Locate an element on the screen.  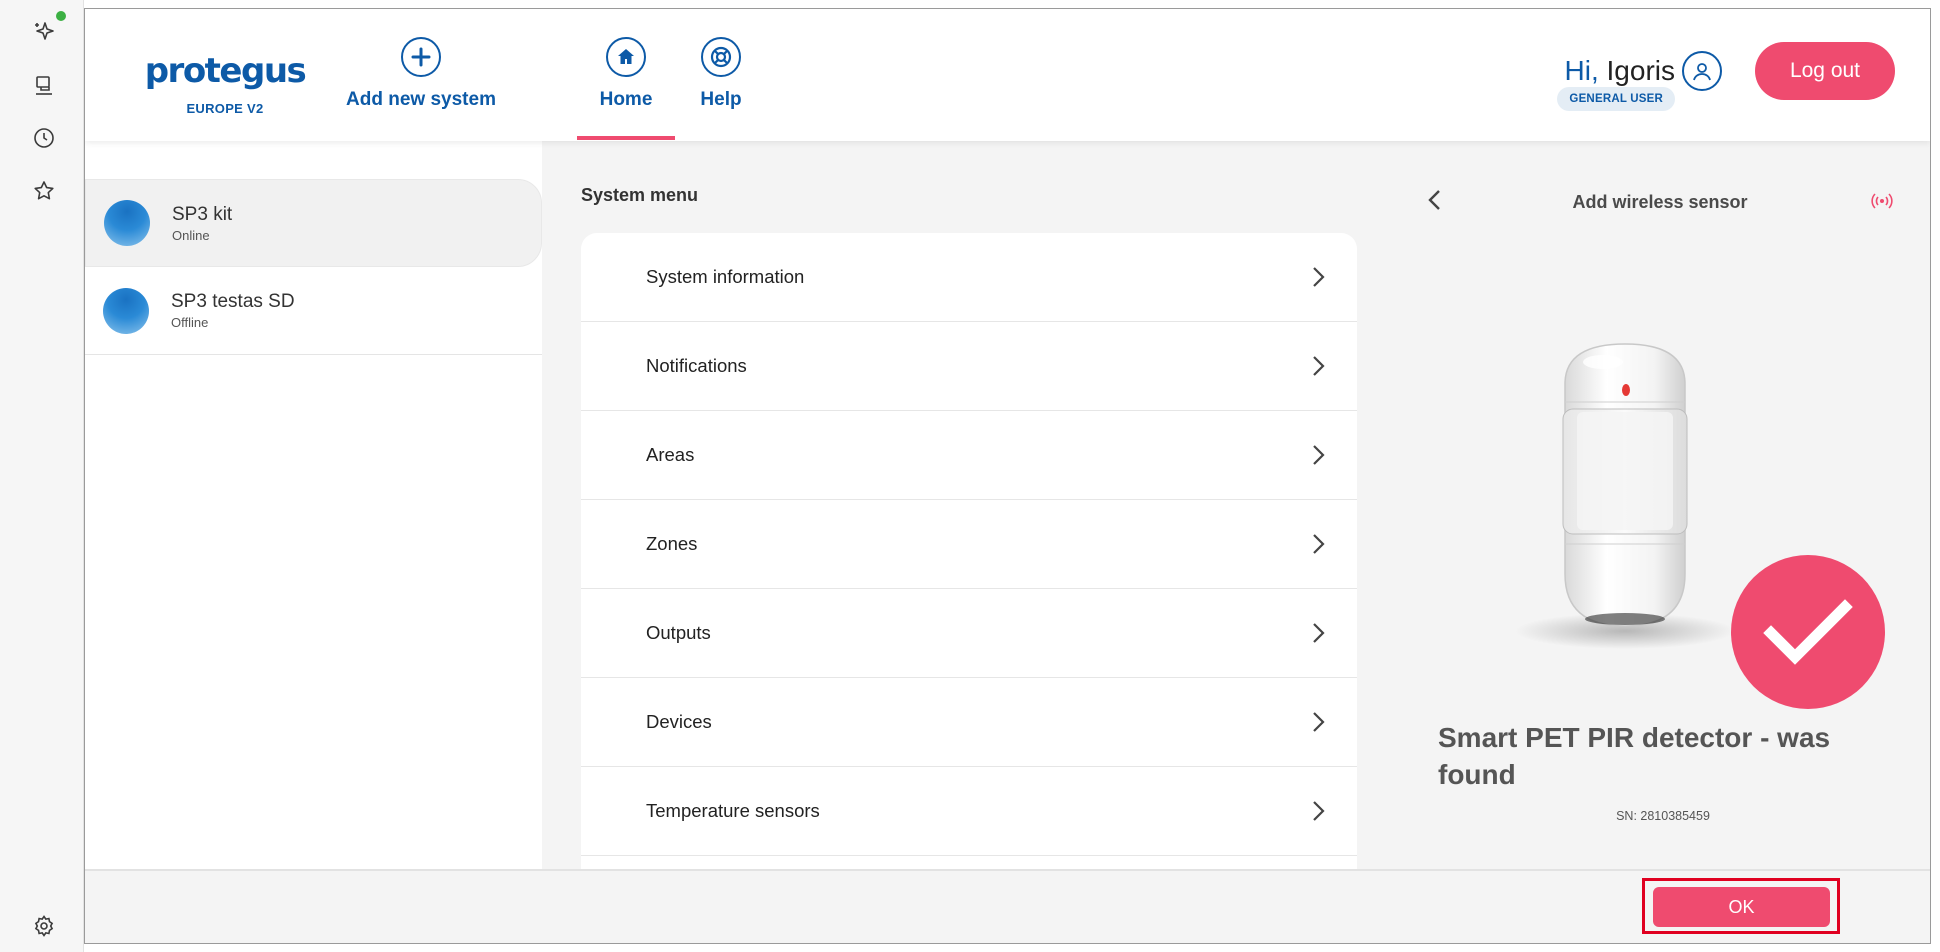
menu-item-label: Temperature sensors is located at coordinates (733, 810).